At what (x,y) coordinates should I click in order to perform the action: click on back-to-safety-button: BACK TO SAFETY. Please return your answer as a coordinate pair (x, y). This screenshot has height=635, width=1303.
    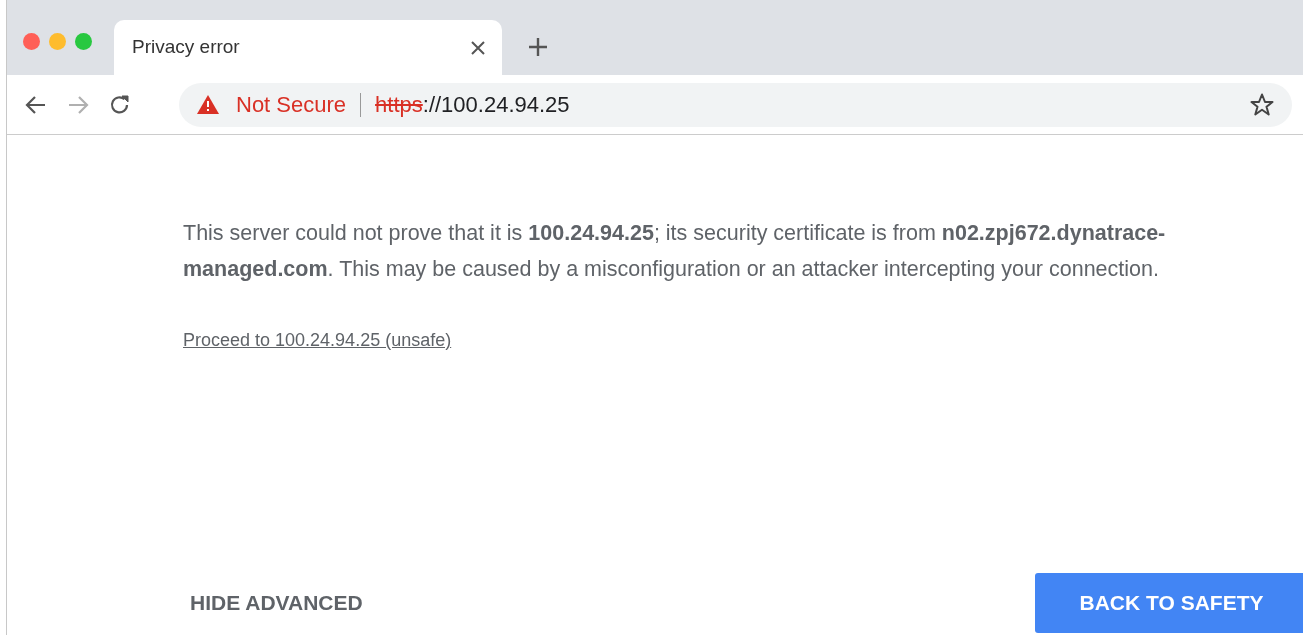
    Looking at the image, I should click on (1169, 603).